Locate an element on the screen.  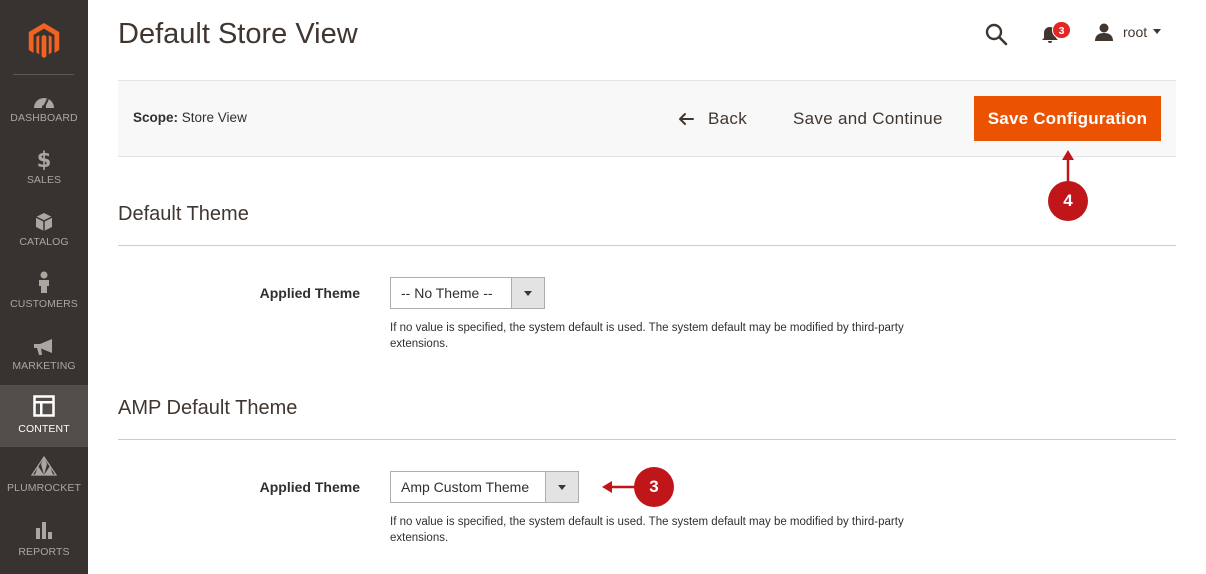
sidebar-item-label: DASHBOARD is located at coordinates (44, 118).